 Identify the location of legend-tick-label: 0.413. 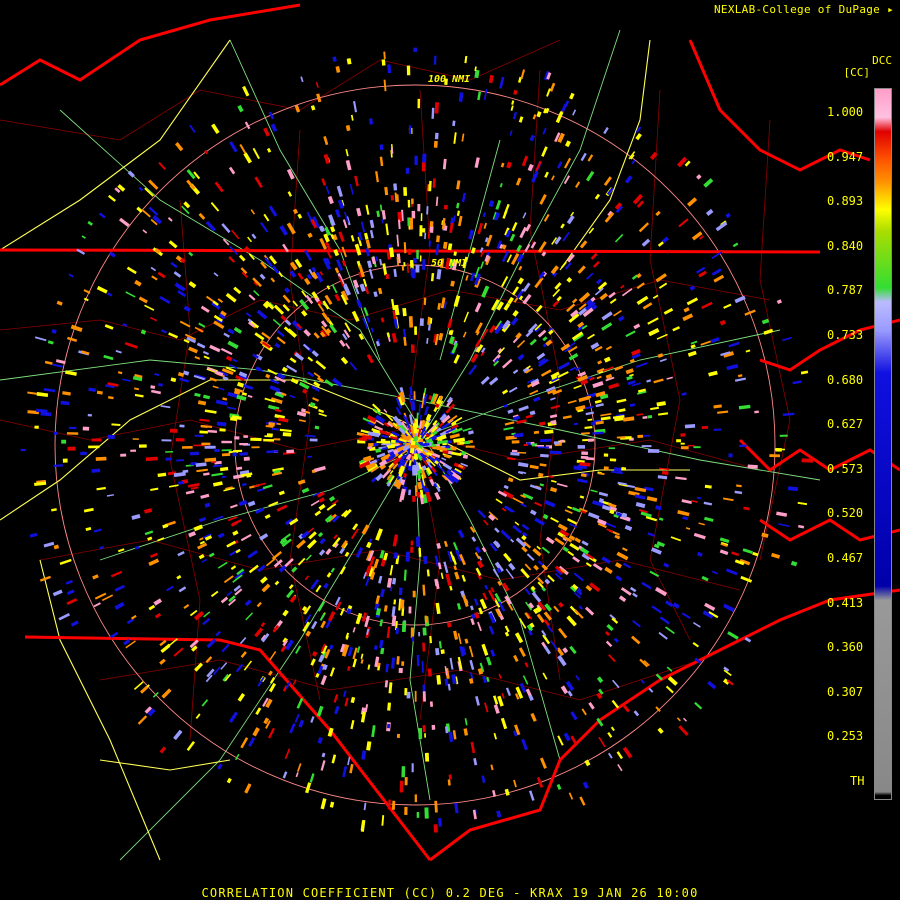
(845, 602).